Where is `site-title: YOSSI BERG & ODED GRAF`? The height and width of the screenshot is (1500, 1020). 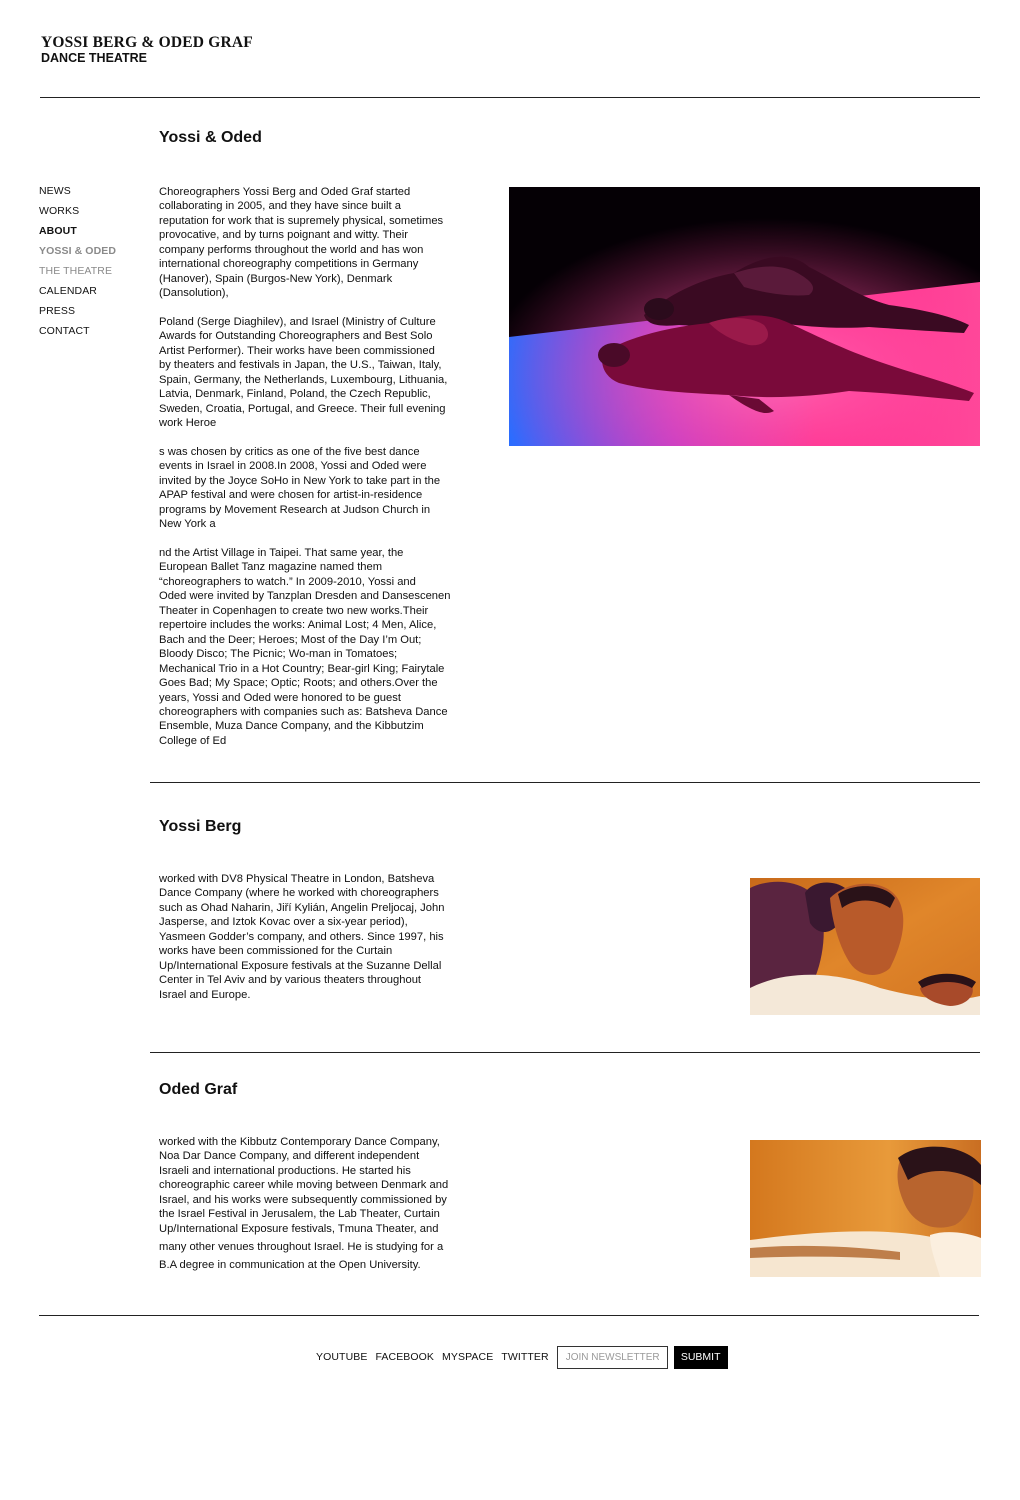
site-title: YOSSI BERG & ODED GRAF is located at coordinates (147, 43).